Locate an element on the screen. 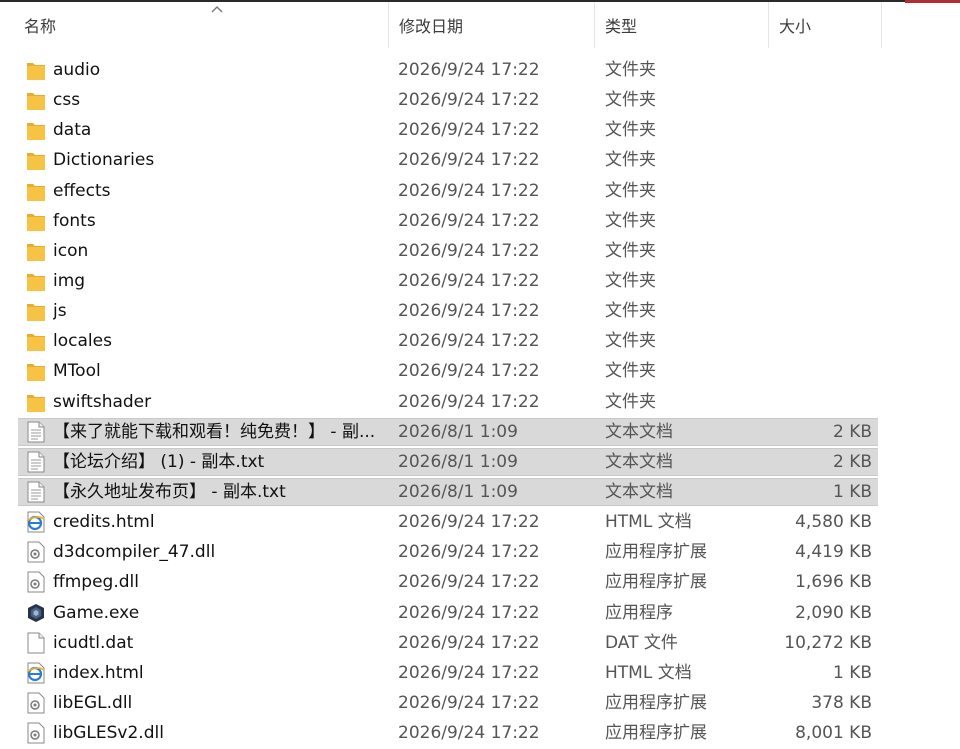 The width and height of the screenshot is (960, 749). file-row: MTool 2026/9/24 17:22 文件夹 is located at coordinates (480, 371).